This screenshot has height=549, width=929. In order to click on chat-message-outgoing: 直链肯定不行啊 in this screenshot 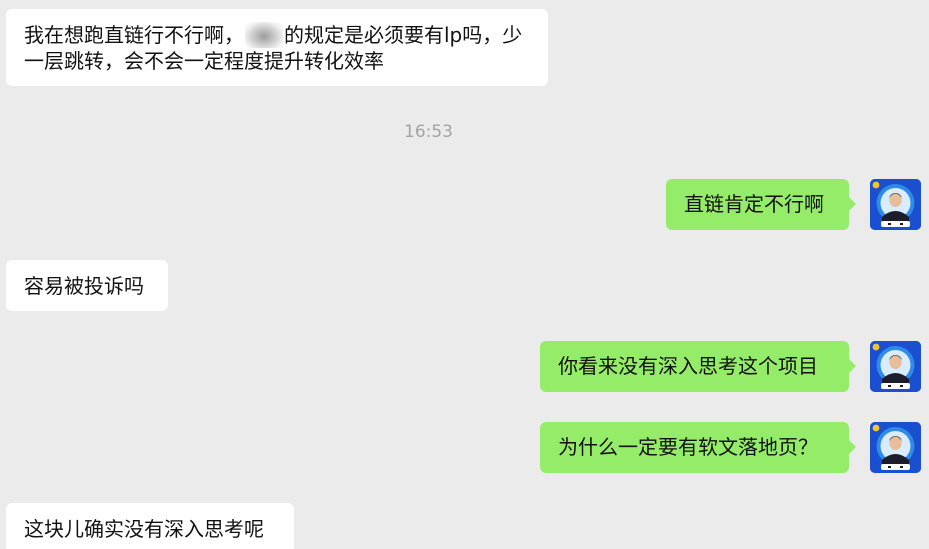, I will do `click(761, 204)`.